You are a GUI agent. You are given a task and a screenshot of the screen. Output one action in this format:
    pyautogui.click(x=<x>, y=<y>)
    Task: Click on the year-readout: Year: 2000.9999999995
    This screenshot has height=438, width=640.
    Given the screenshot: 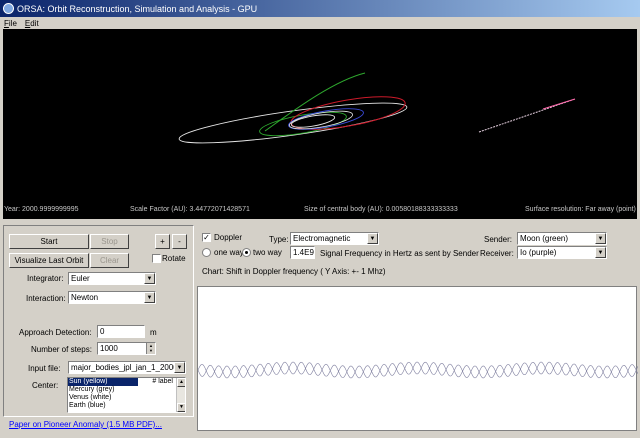 What is the action you would take?
    pyautogui.click(x=41, y=209)
    